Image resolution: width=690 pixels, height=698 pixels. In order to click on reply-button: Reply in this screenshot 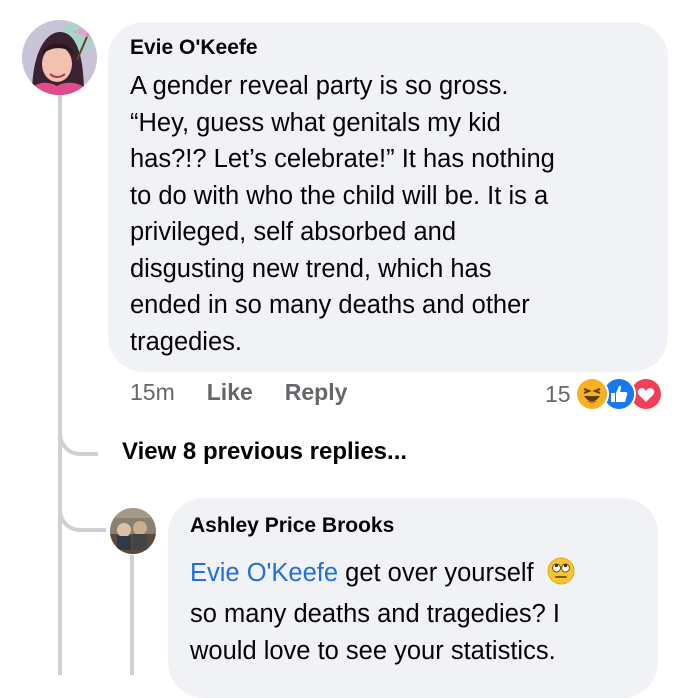, I will do `click(316, 392)`.